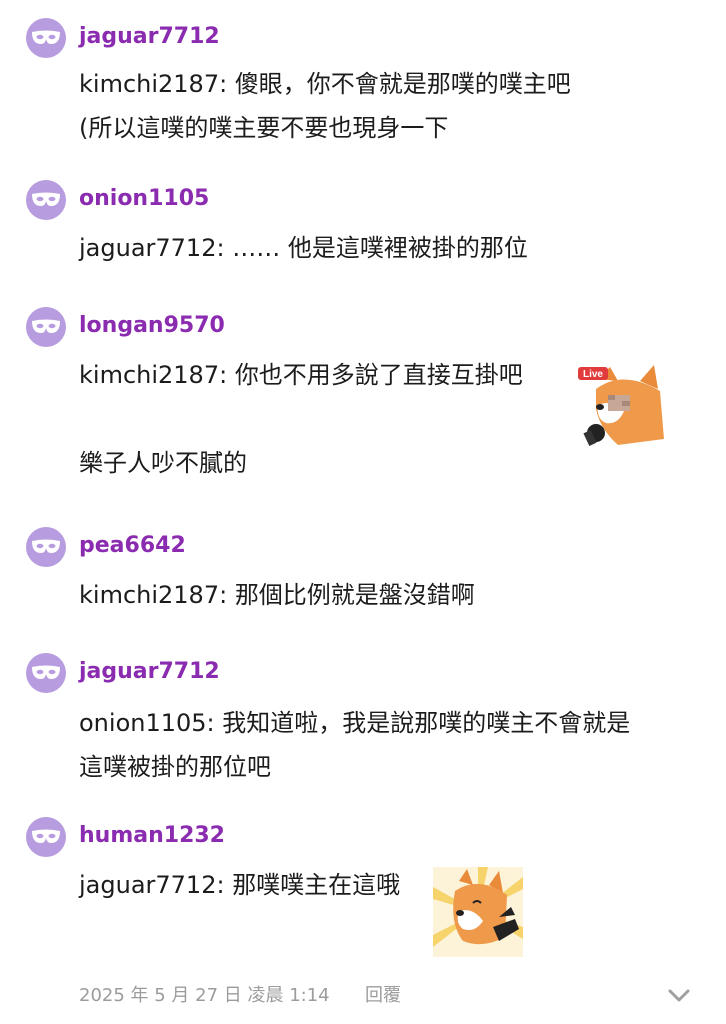 This screenshot has width=726, height=1024. What do you see at coordinates (303, 248) in the screenshot?
I see `comment-text: jaguar7712: …… 他是這噗裡被掛的那位` at bounding box center [303, 248].